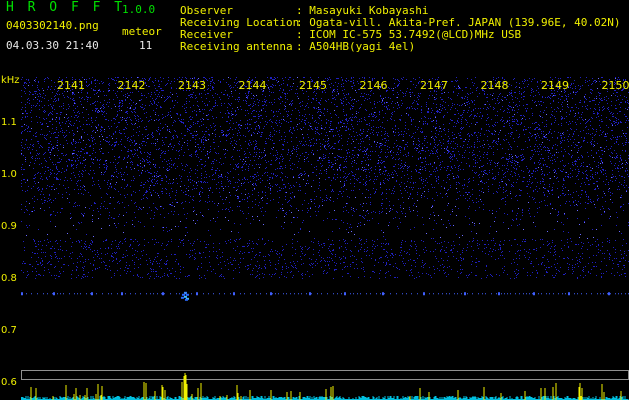 The width and height of the screenshot is (629, 400). What do you see at coordinates (373, 85) in the screenshot?
I see `x-tick-label: 2146` at bounding box center [373, 85].